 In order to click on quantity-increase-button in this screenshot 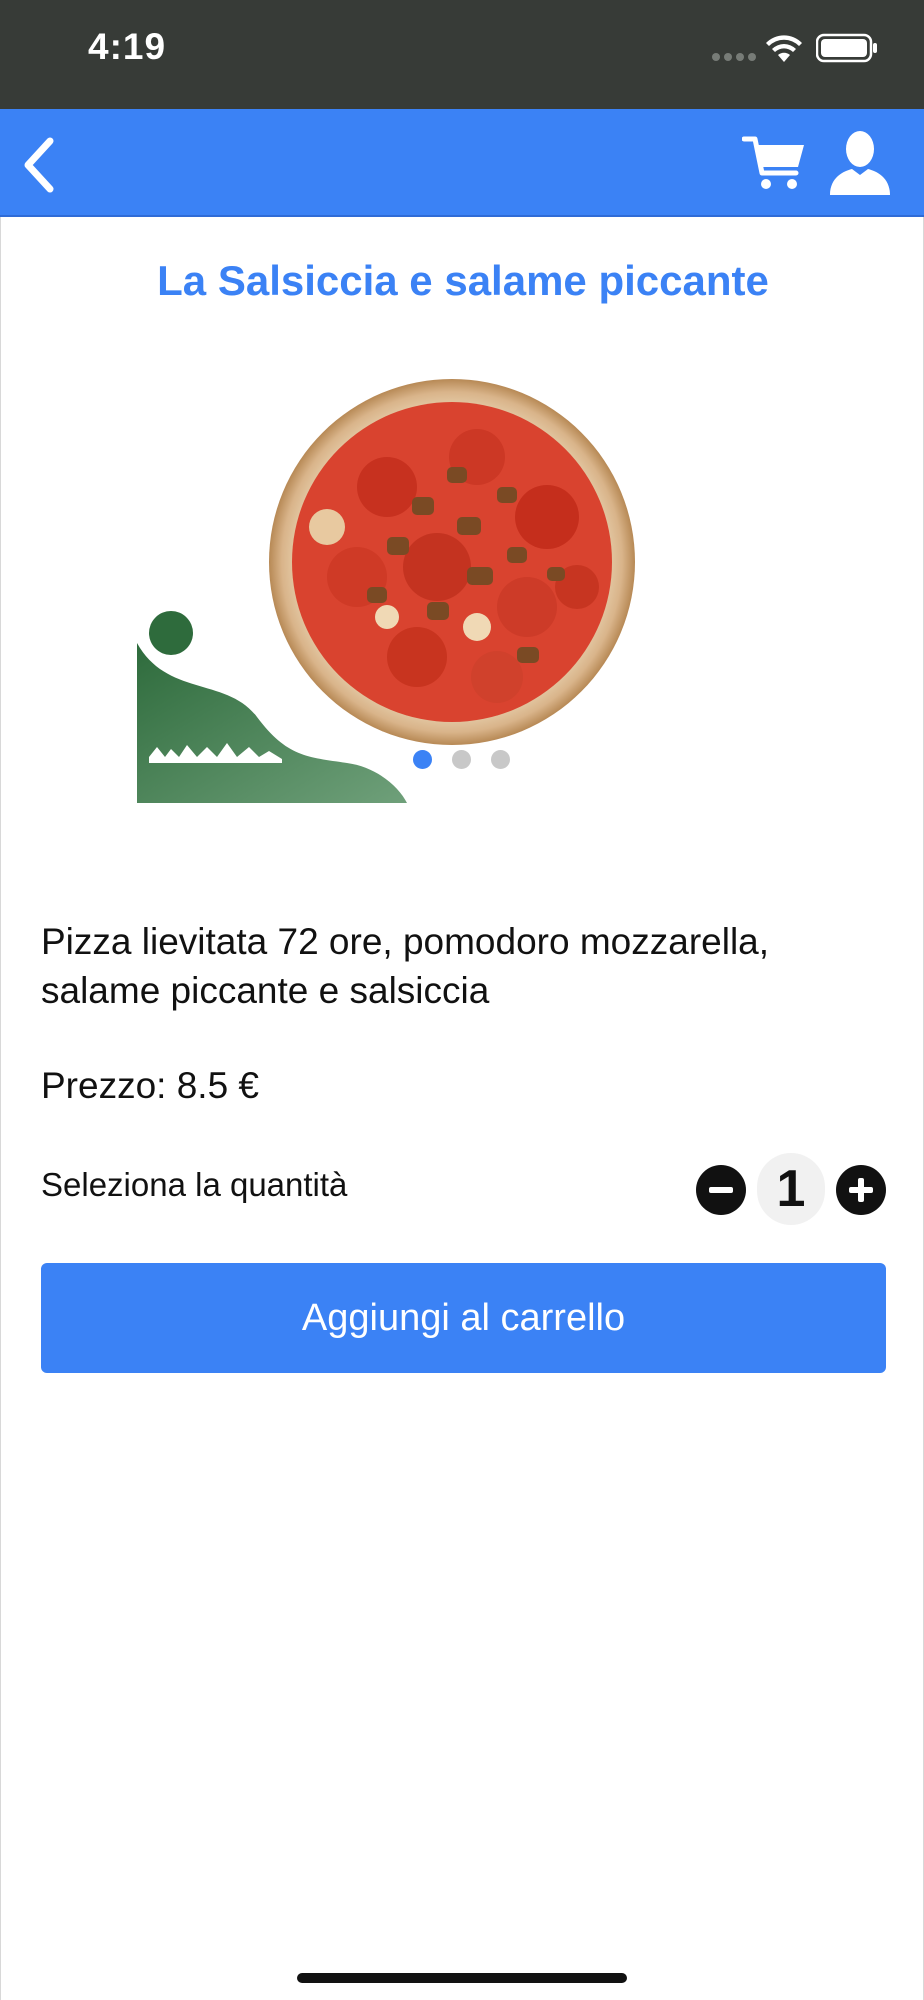, I will do `click(861, 1190)`.